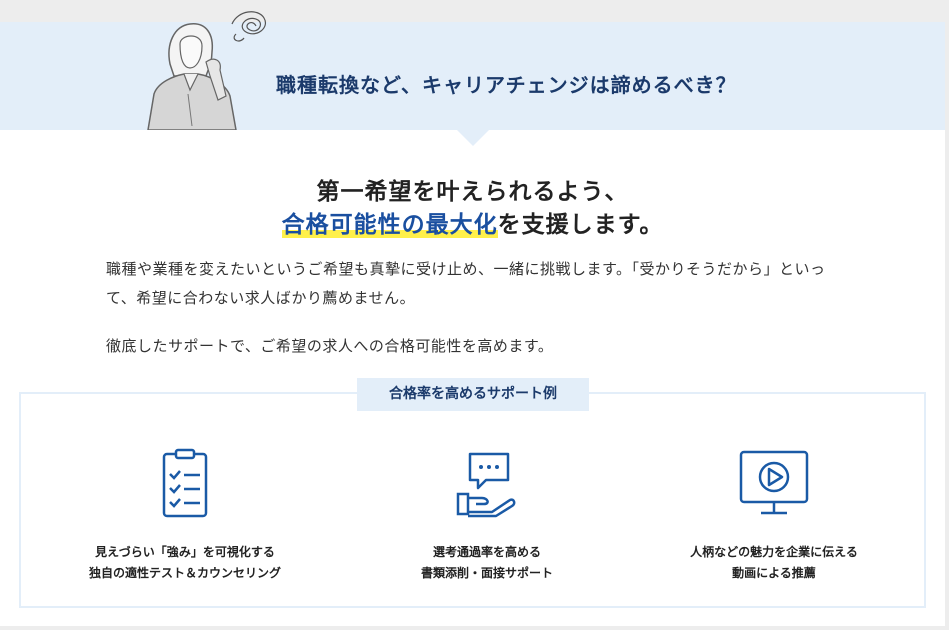 This screenshot has height=630, width=949. What do you see at coordinates (486, 485) in the screenshot?
I see `speech-hand-icon` at bounding box center [486, 485].